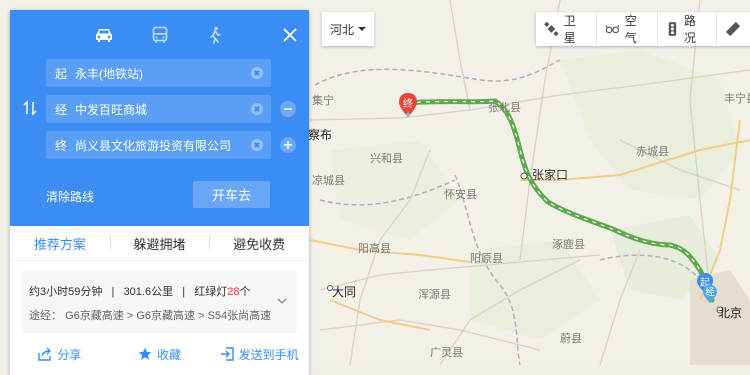 The width and height of the screenshot is (750, 375). Describe the element at coordinates (344, 292) in the screenshot. I see `map-label-datong: 大同` at that location.